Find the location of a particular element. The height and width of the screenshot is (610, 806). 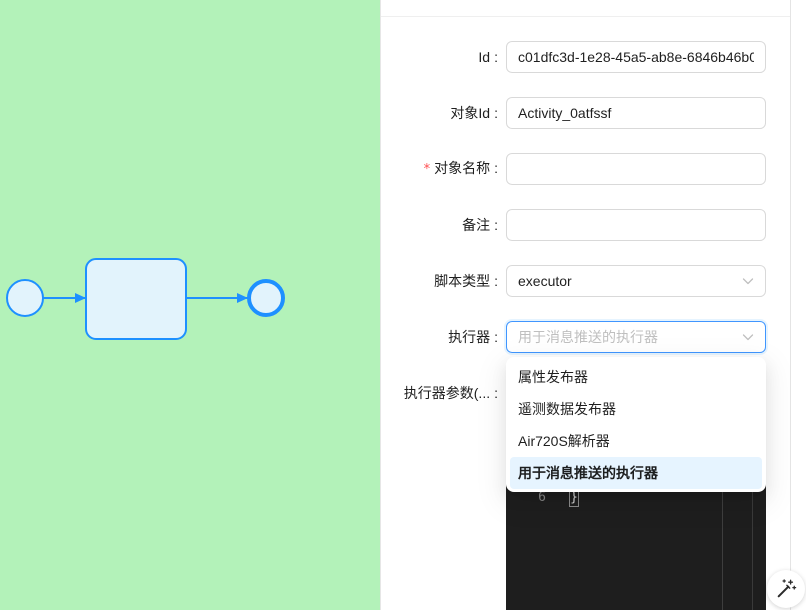

label-text: 备注 is located at coordinates (476, 225).